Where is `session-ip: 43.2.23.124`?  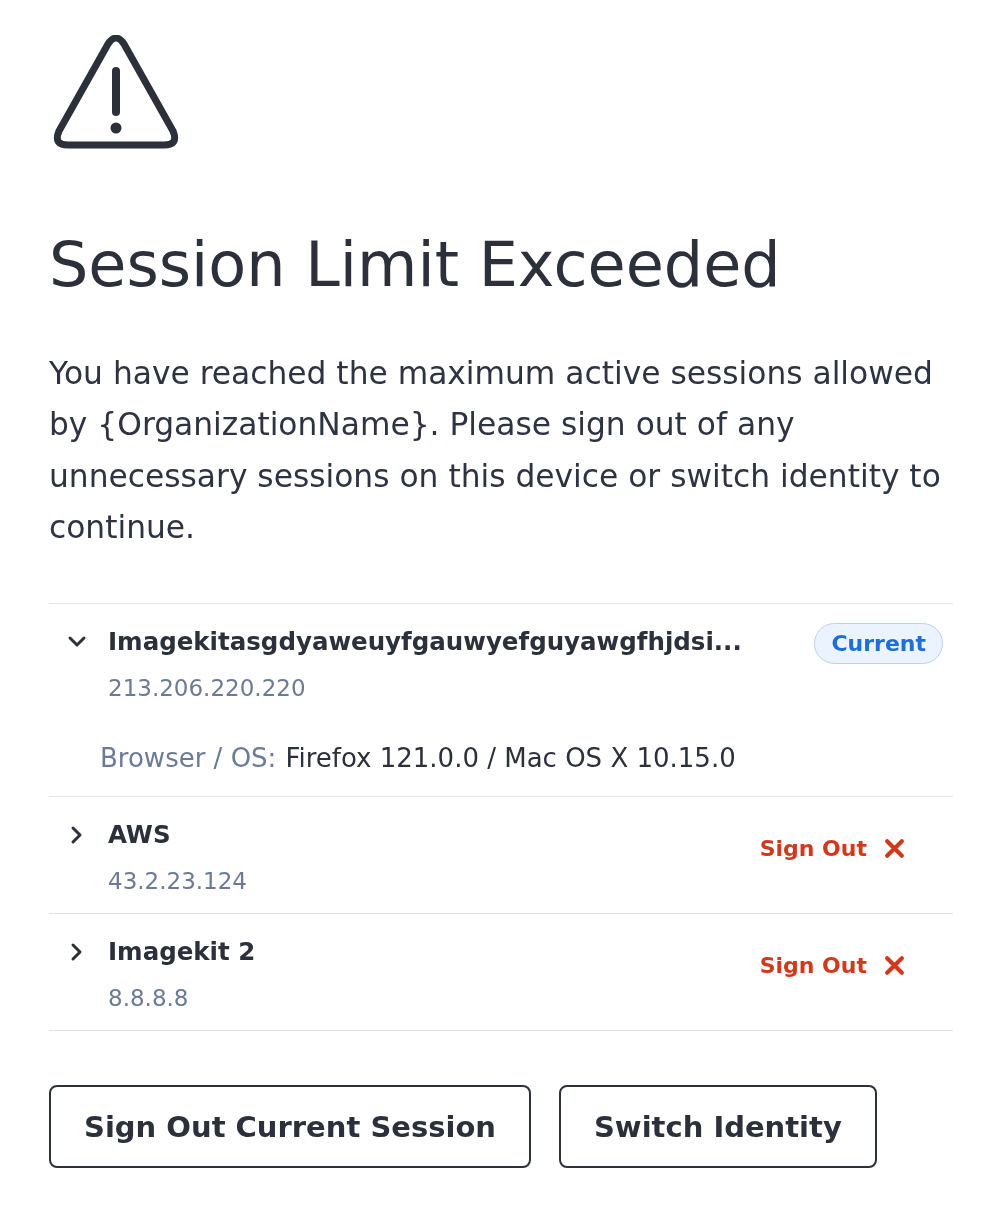
session-ip: 43.2.23.124 is located at coordinates (178, 882).